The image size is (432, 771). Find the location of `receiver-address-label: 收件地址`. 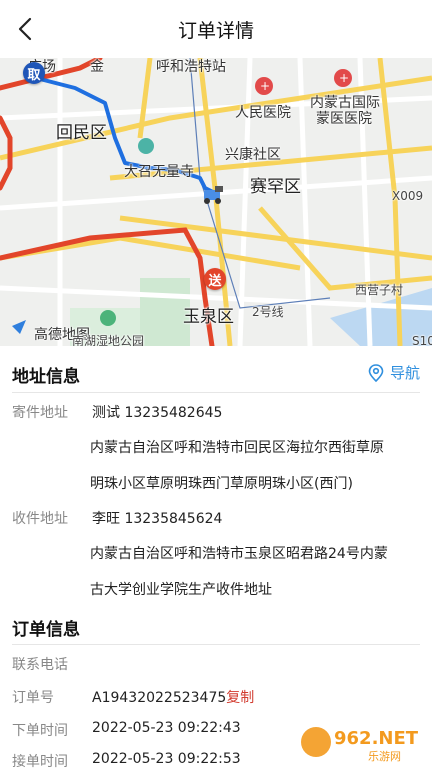

receiver-address-label: 收件地址 is located at coordinates (40, 518).